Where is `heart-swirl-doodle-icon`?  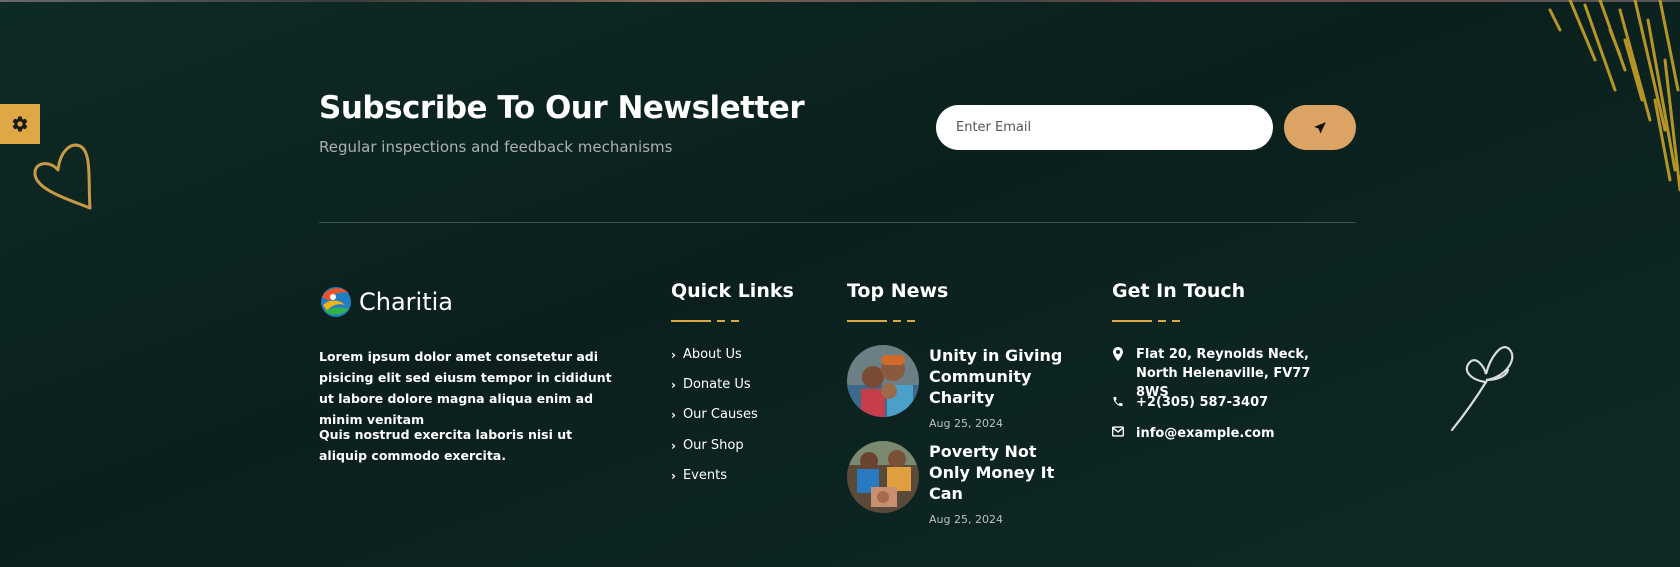
heart-swirl-doodle-icon is located at coordinates (1482, 389).